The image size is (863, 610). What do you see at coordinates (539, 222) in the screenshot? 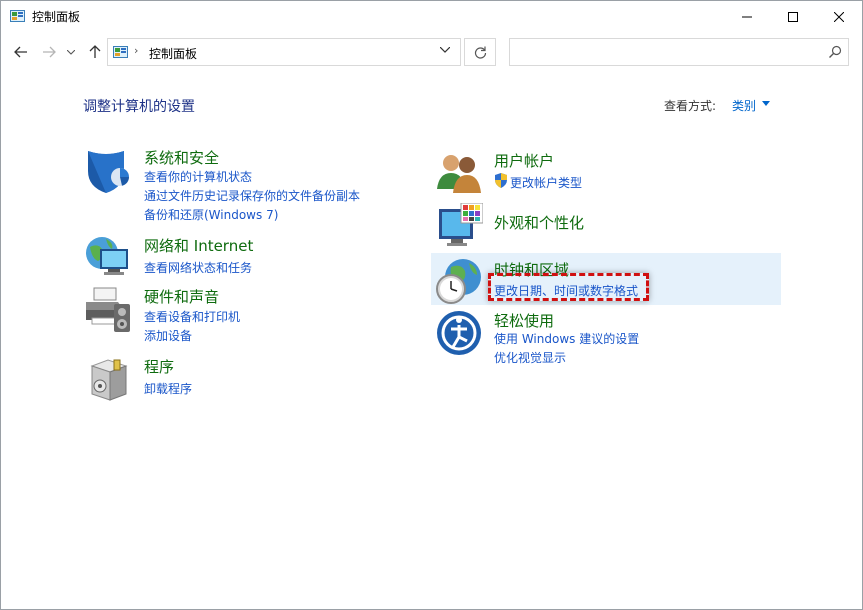
I see `category-title-appearance: 外观和个性化` at bounding box center [539, 222].